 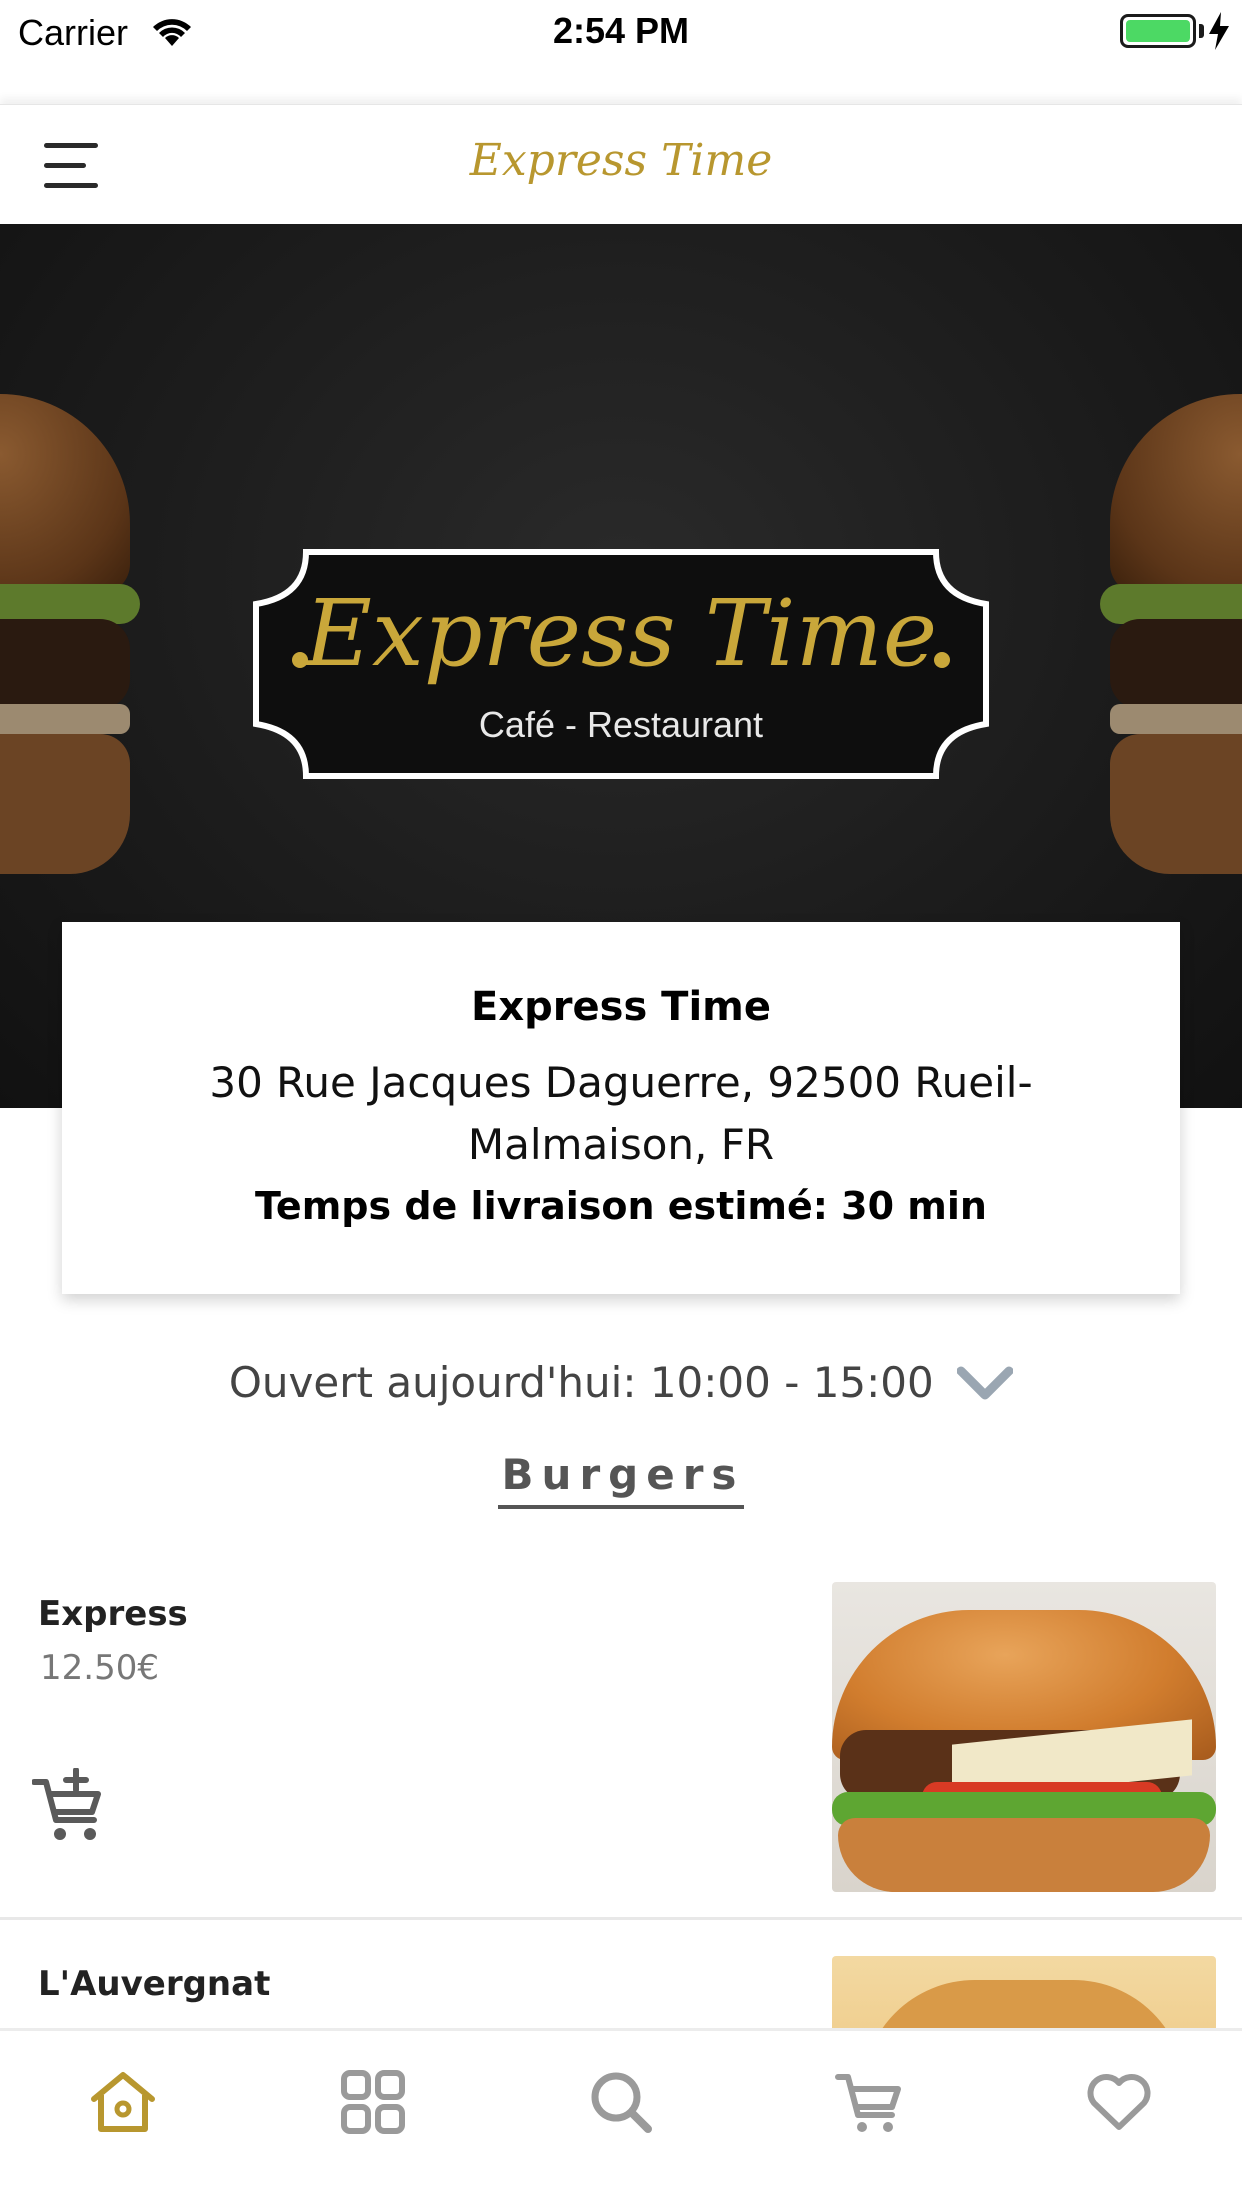 What do you see at coordinates (154, 1984) in the screenshot?
I see `product-name: L'Auvergnat` at bounding box center [154, 1984].